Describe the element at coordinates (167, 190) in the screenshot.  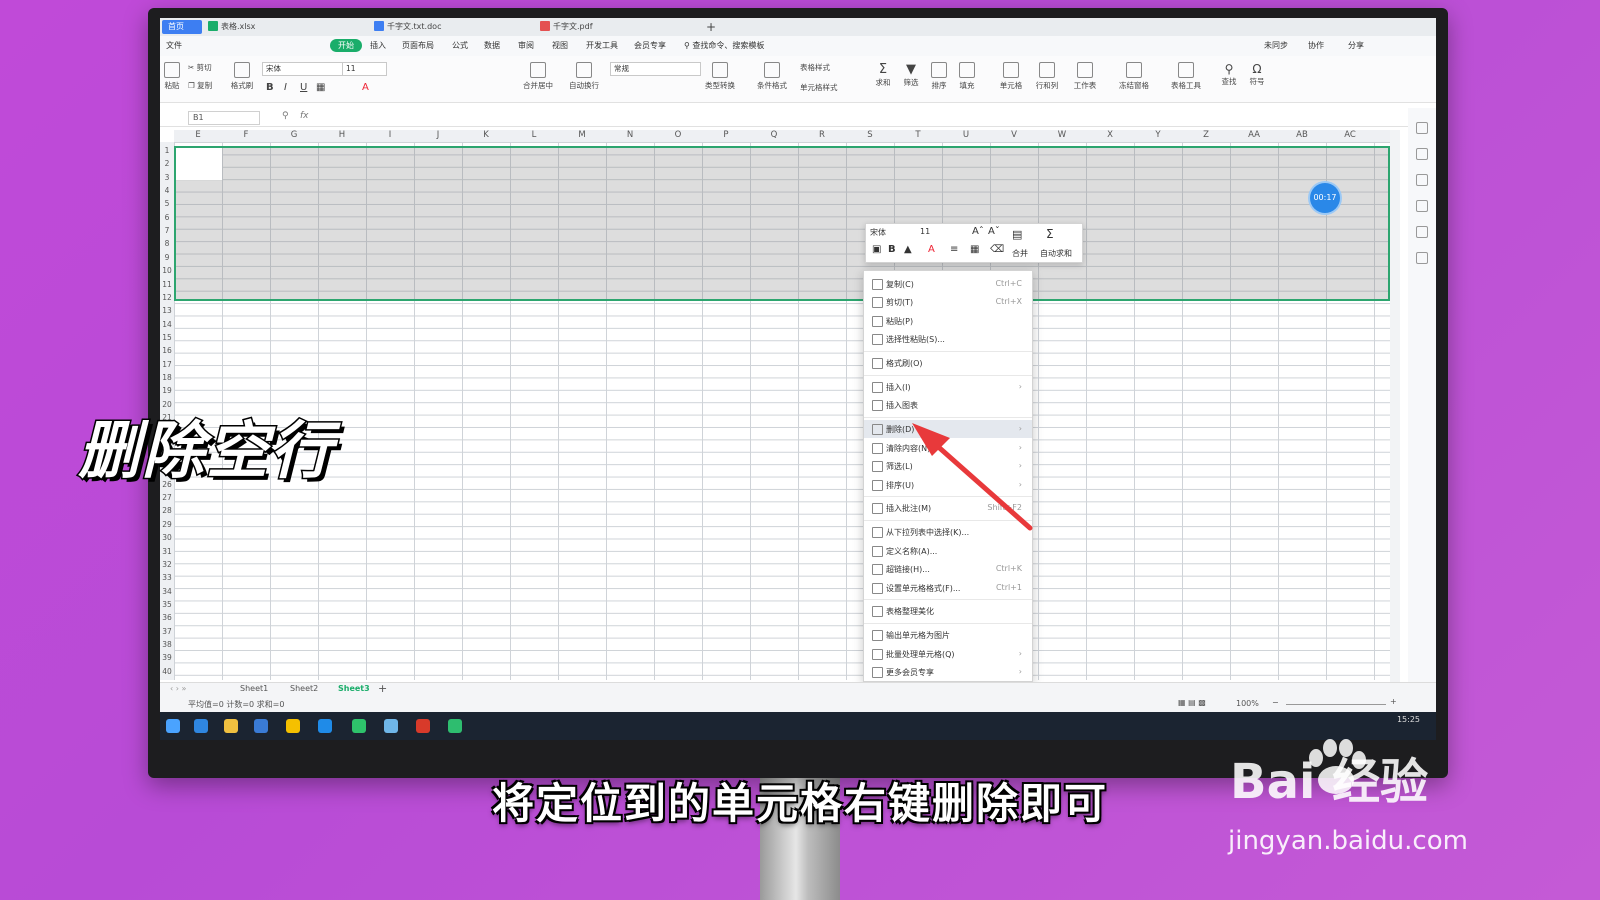
I see `row-header: 4` at that location.